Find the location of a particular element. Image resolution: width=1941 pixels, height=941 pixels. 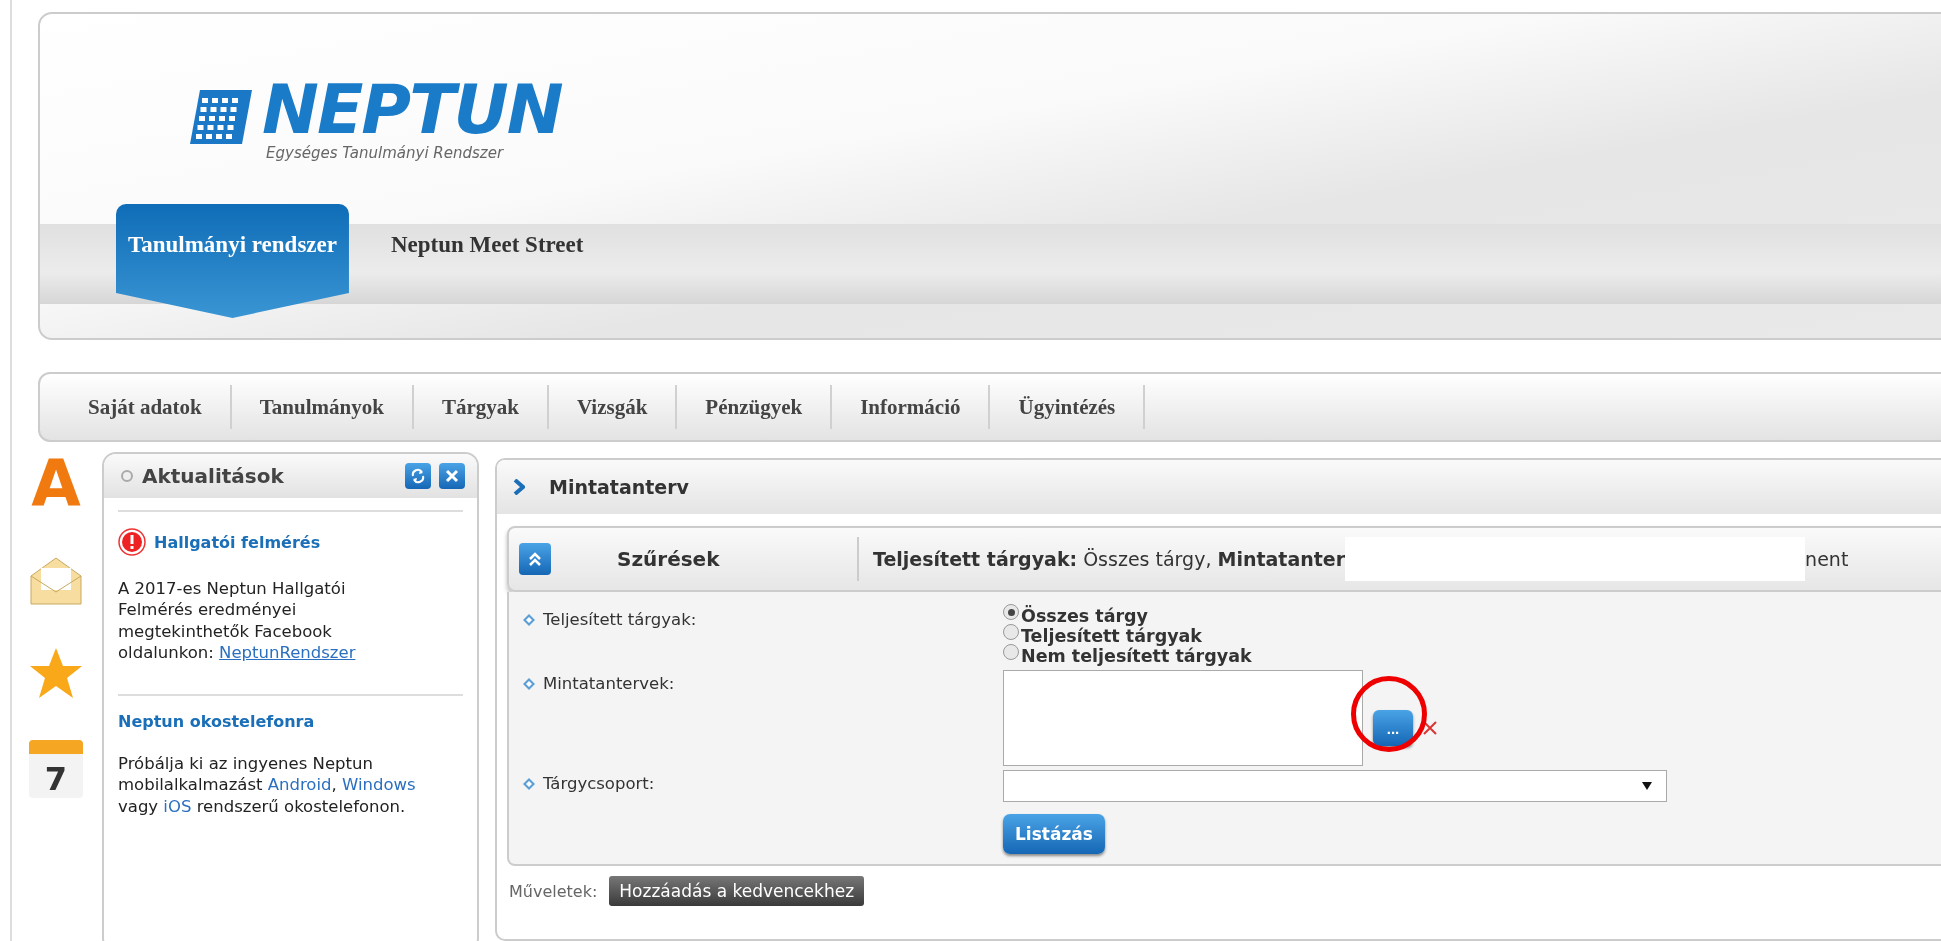

logo-text: NEPTUN is located at coordinates (412, 110).